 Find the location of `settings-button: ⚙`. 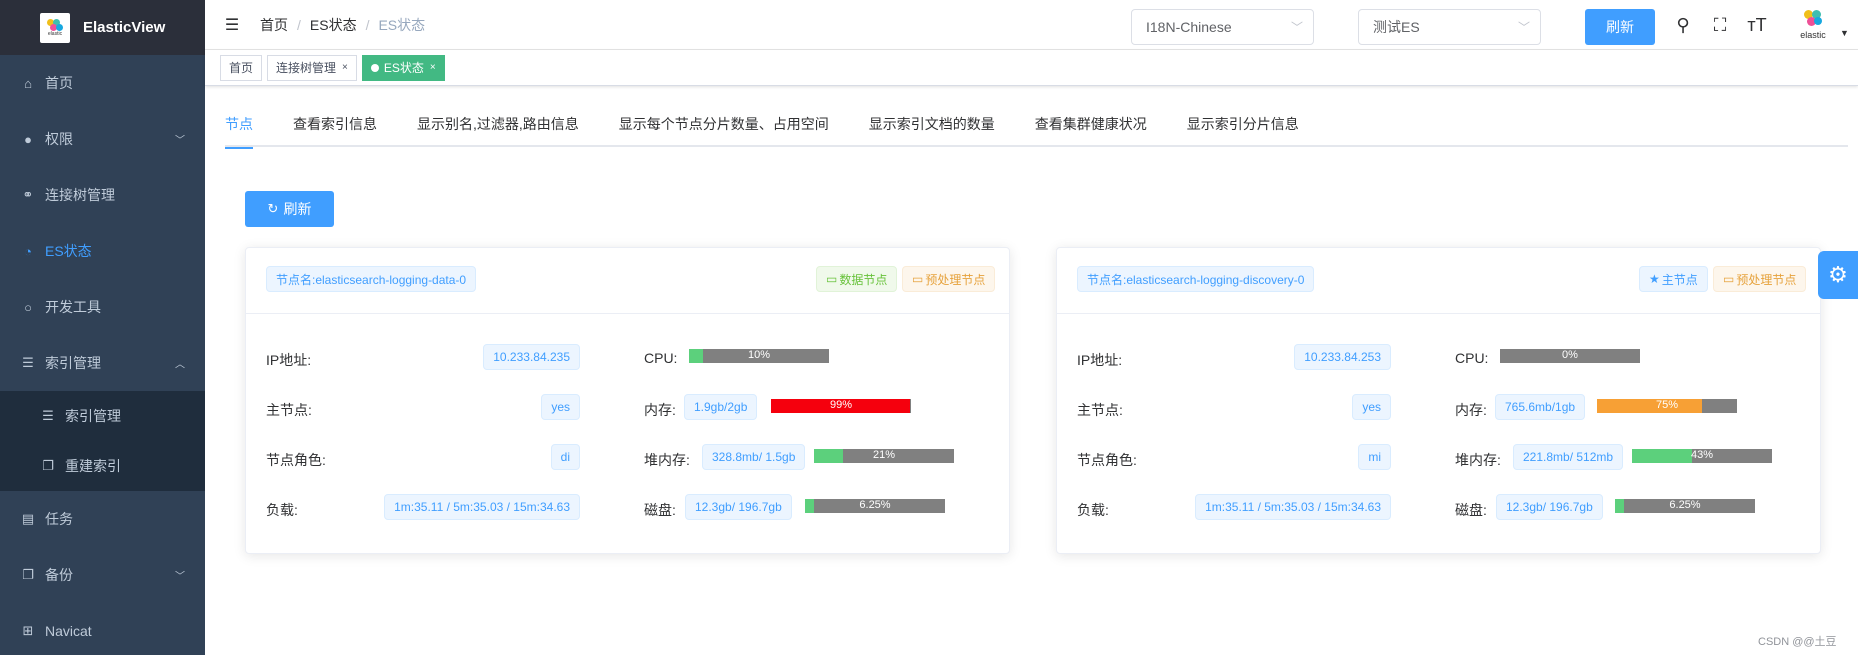

settings-button: ⚙ is located at coordinates (1838, 275).